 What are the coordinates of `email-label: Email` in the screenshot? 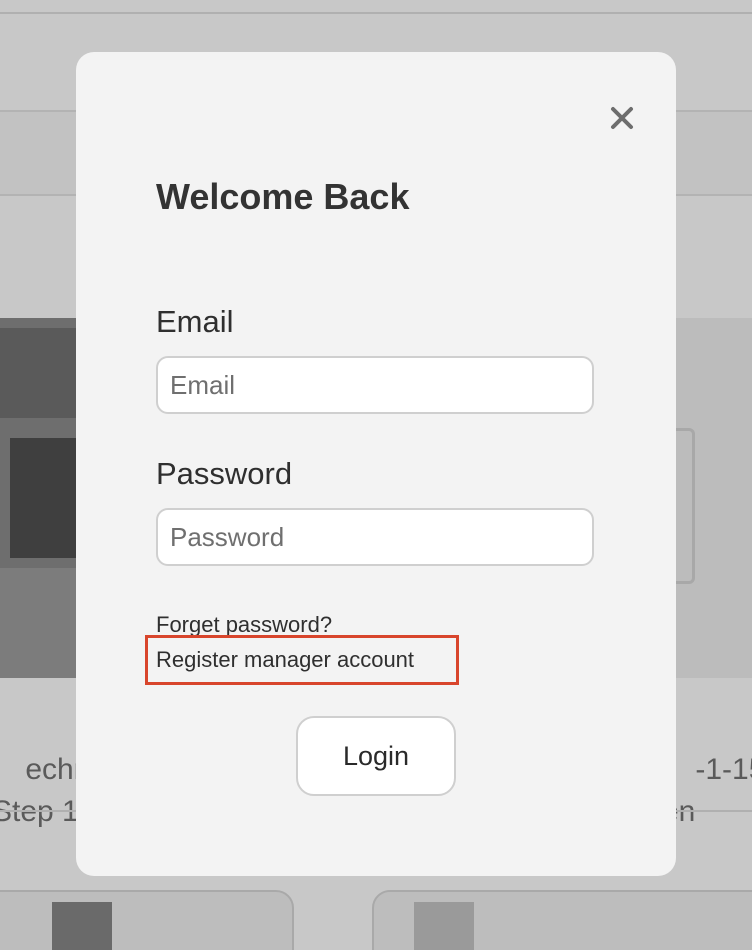 It's located at (195, 321).